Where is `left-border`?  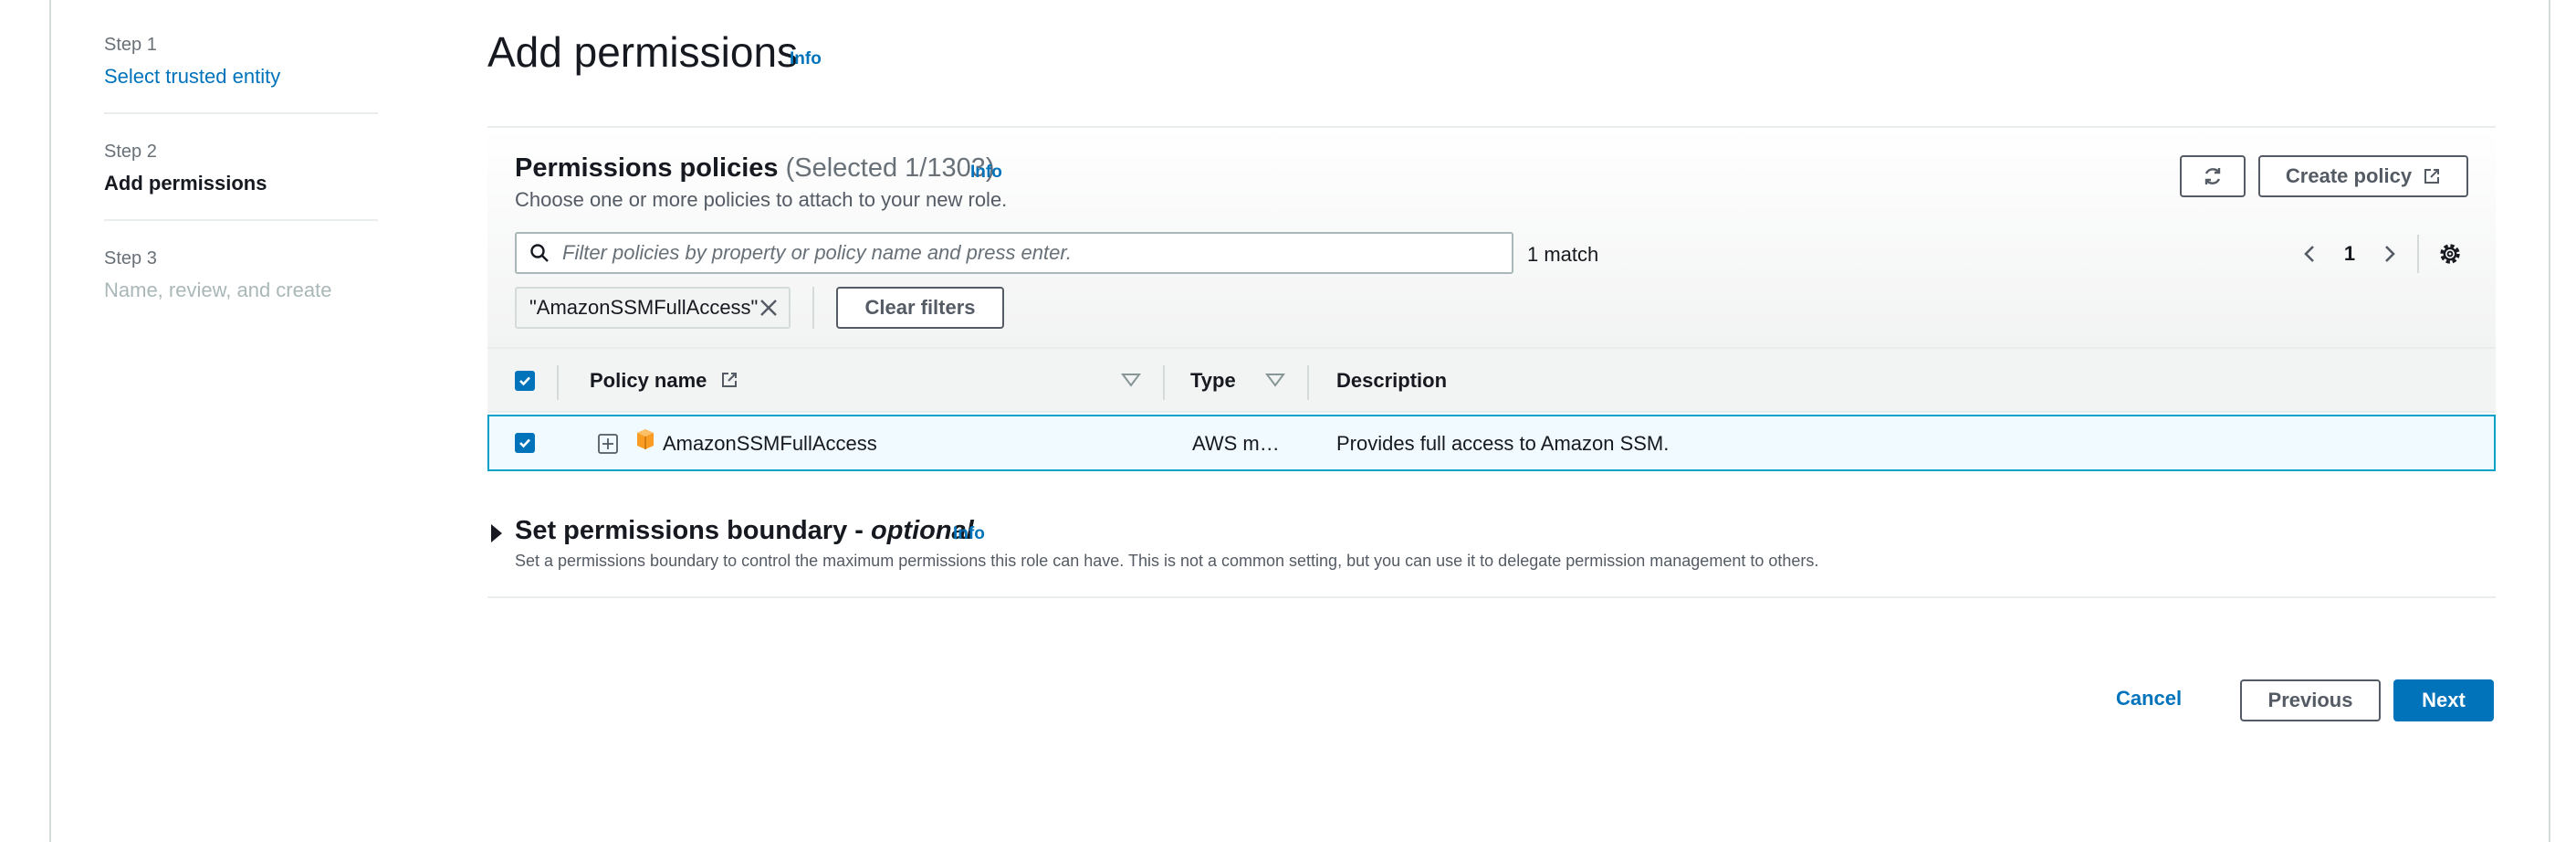
left-border is located at coordinates (50, 421).